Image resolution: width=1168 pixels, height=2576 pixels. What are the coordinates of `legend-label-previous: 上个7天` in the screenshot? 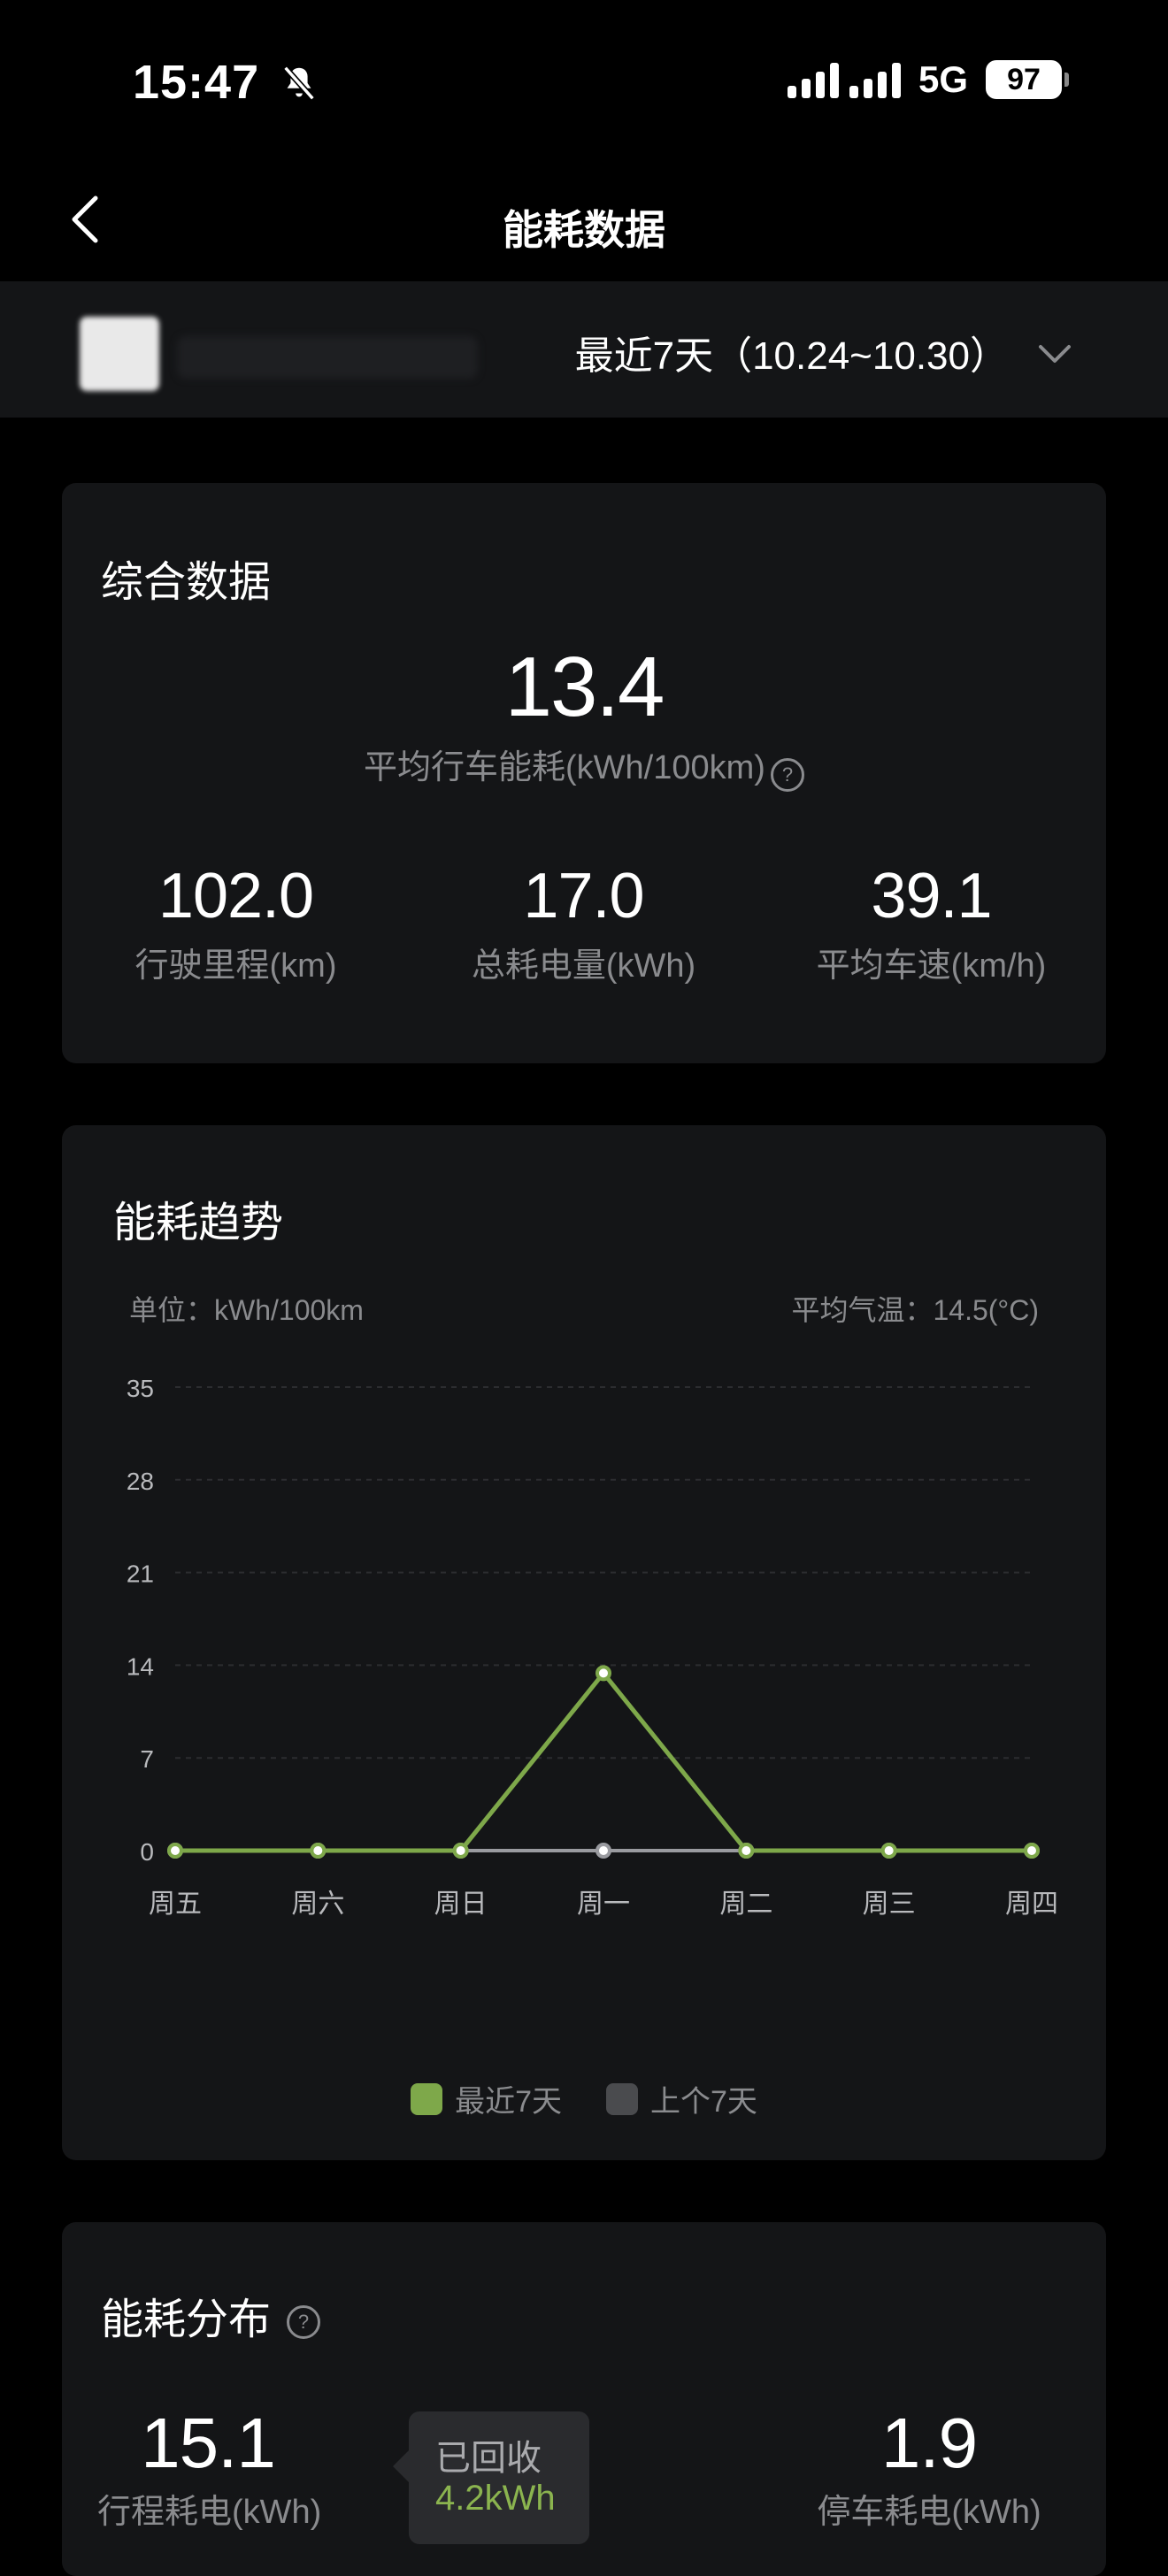 It's located at (704, 2102).